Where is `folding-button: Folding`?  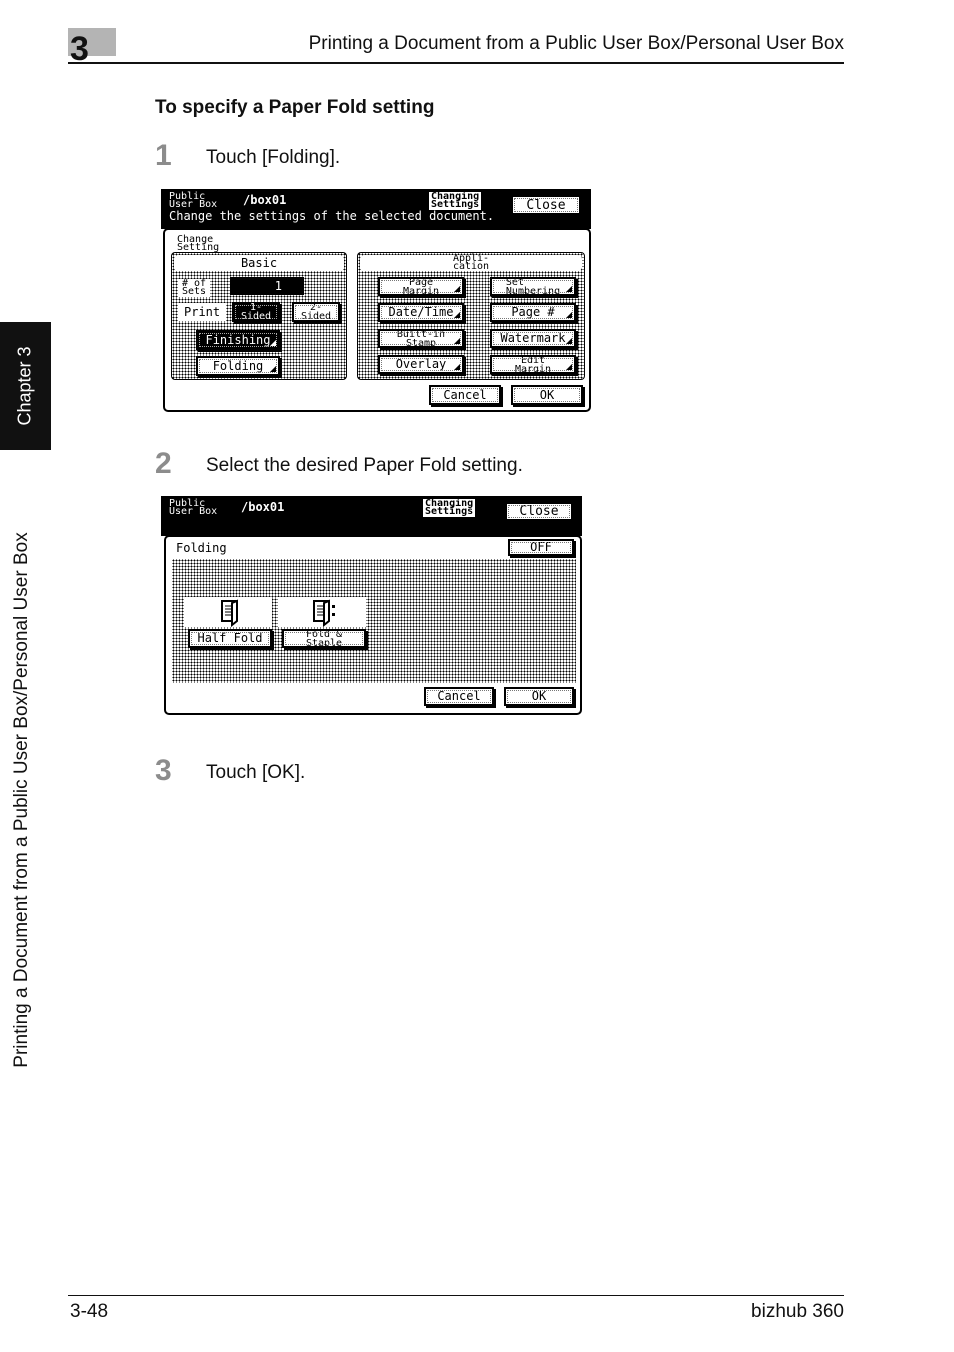 folding-button: Folding is located at coordinates (238, 366).